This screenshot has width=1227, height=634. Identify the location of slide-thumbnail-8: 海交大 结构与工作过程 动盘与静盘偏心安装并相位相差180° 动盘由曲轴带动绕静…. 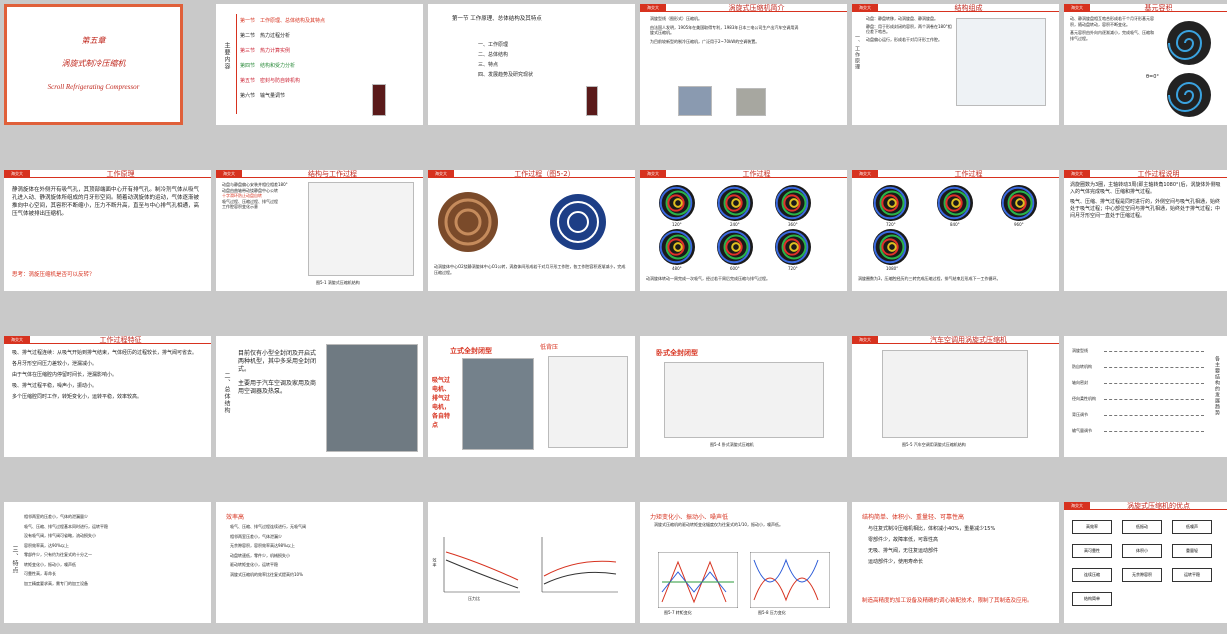
(319, 230).